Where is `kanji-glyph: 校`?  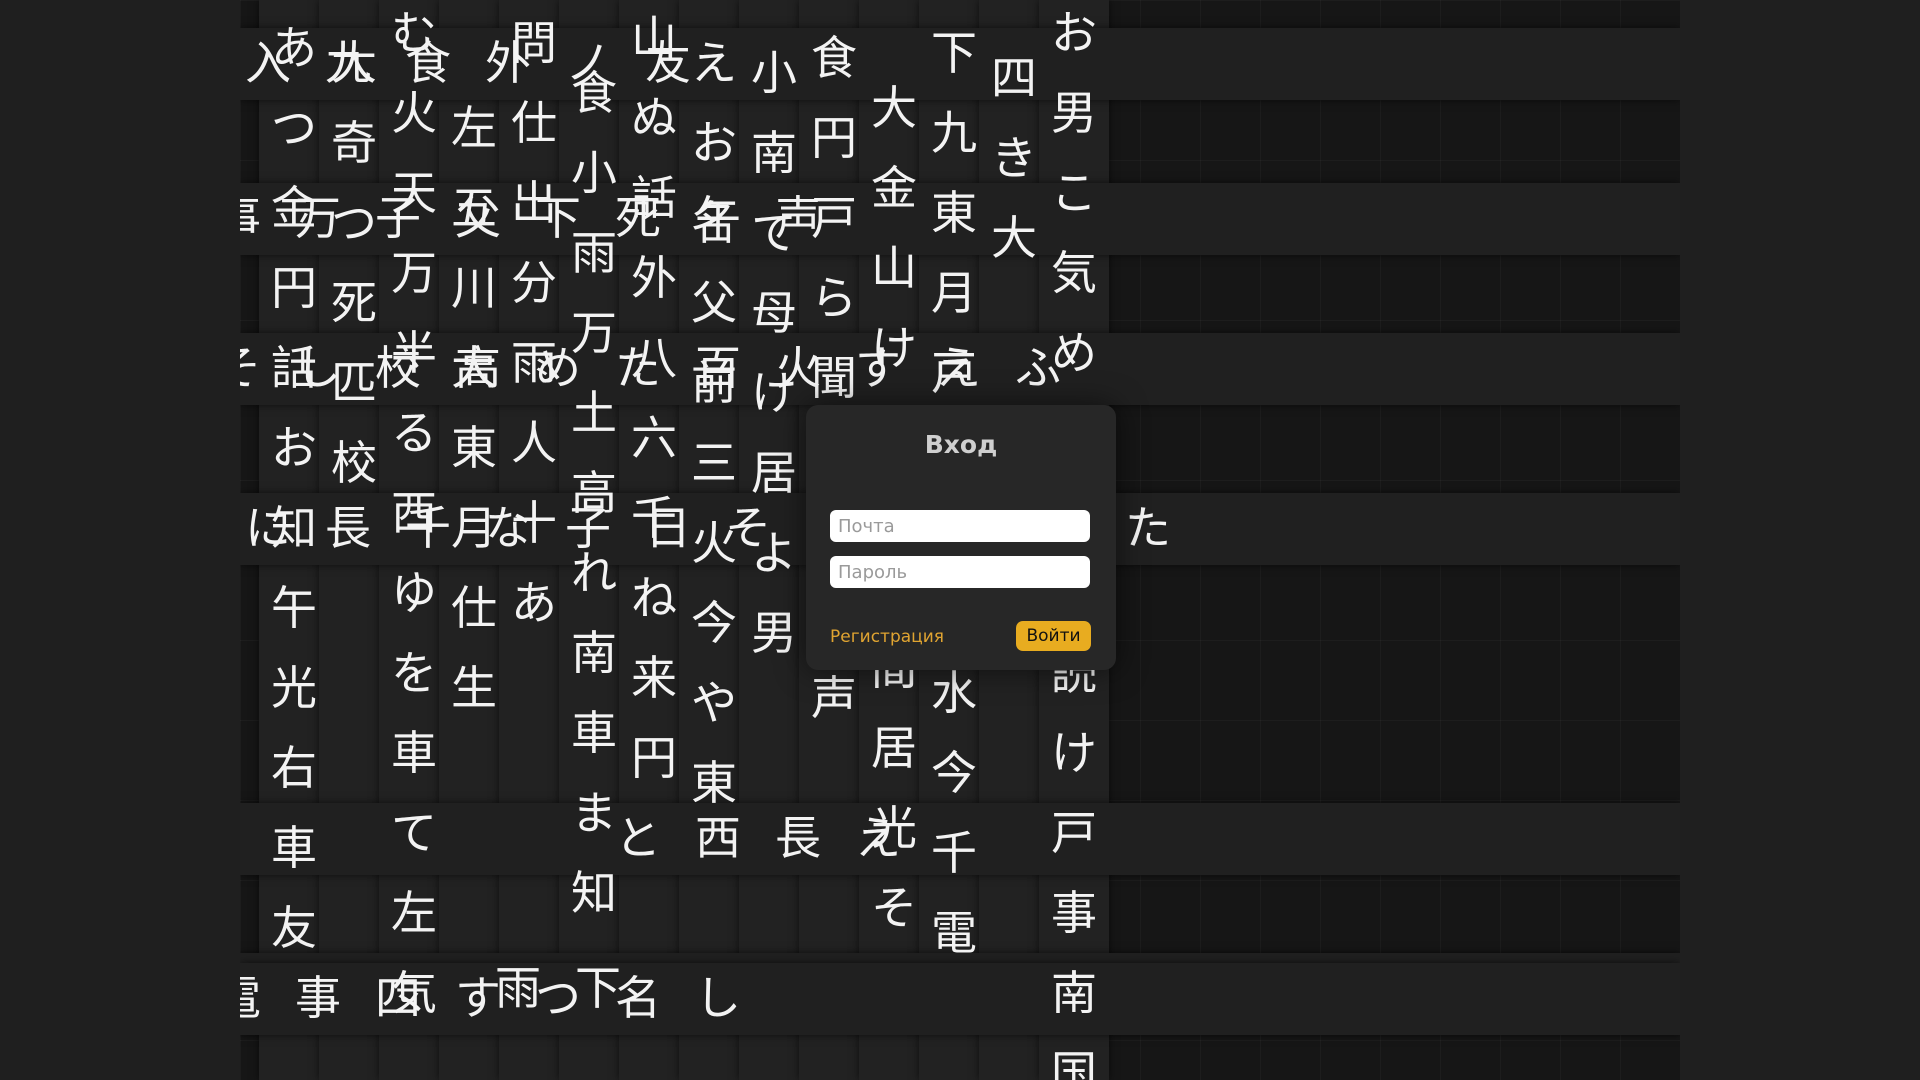 kanji-glyph: 校 is located at coordinates (398, 368).